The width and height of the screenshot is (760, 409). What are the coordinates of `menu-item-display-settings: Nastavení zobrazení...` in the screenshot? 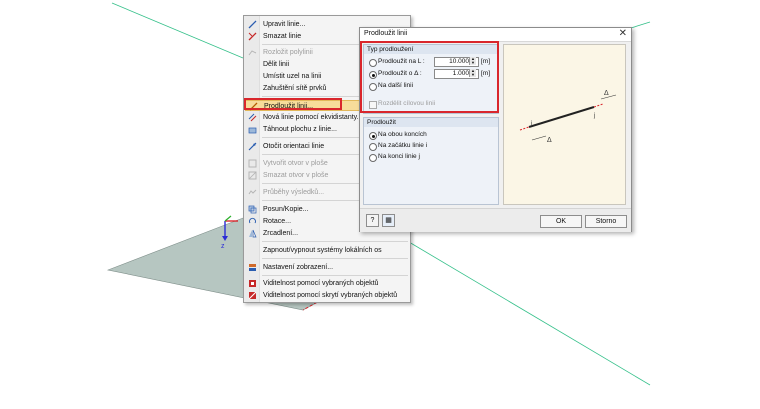 It's located at (327, 267).